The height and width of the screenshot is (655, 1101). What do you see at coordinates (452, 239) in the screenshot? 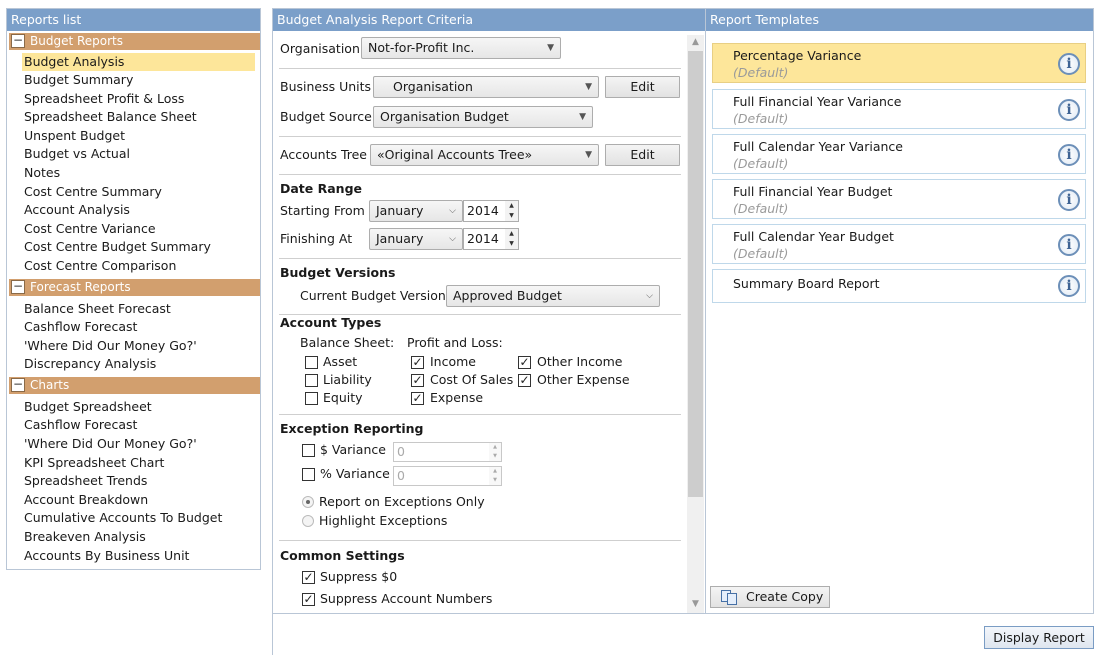
I see `chevron-down-icon: ⌵` at bounding box center [452, 239].